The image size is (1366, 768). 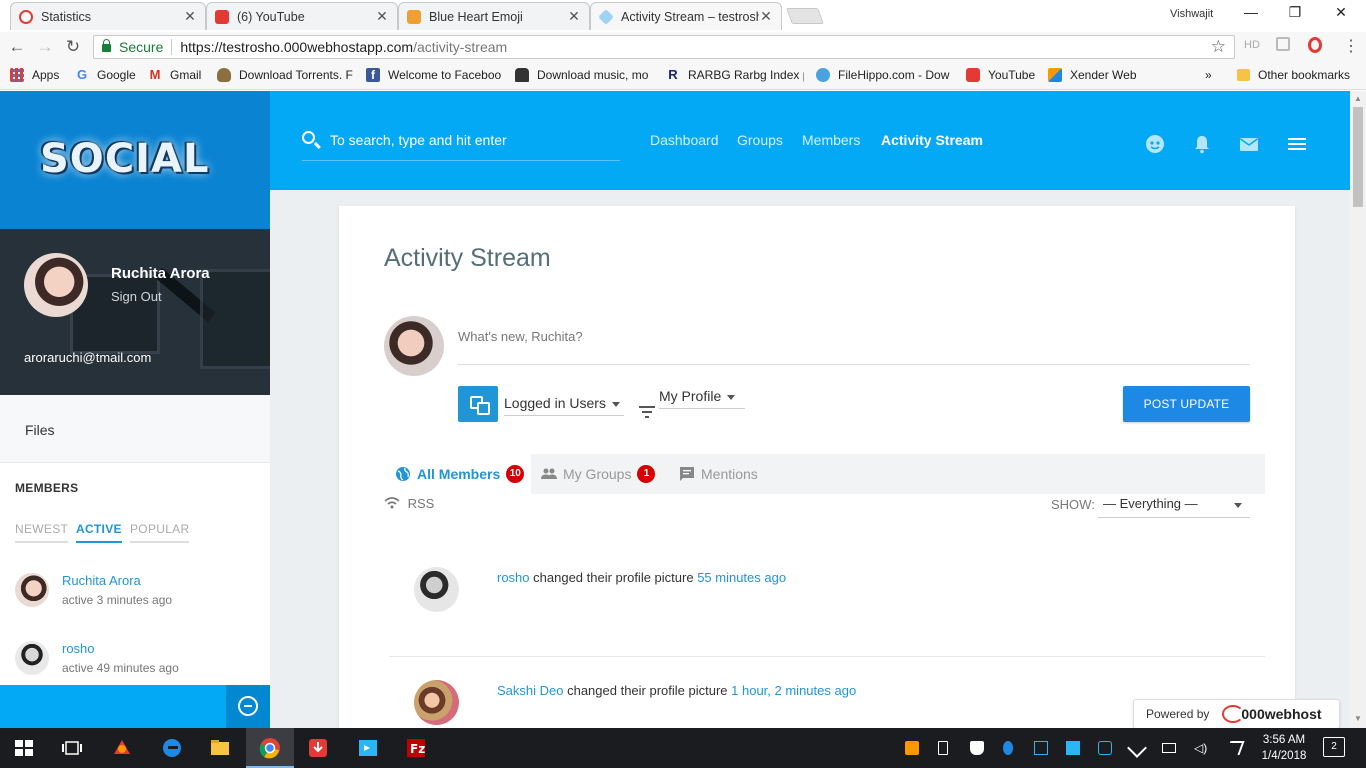 I want to click on tab-my-groups: My Groups 1, so click(x=598, y=474).